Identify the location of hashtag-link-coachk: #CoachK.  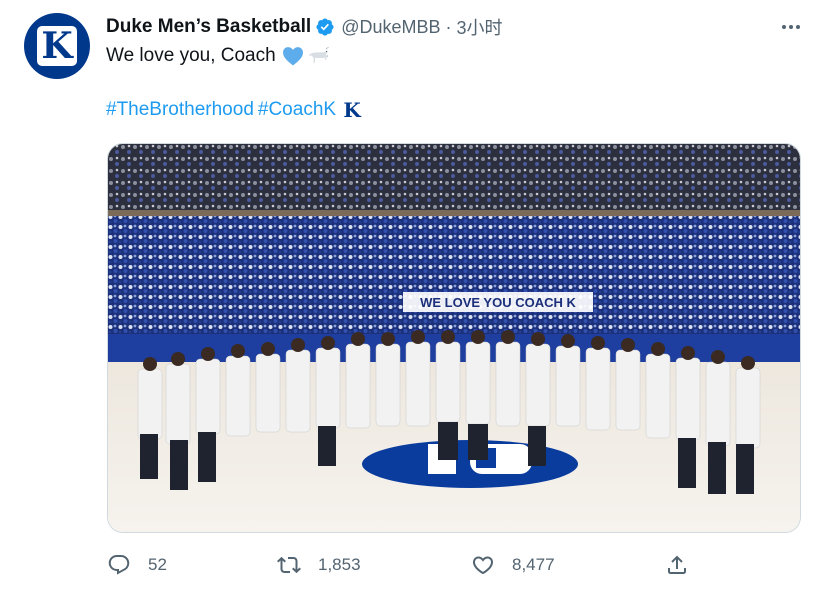
(297, 110).